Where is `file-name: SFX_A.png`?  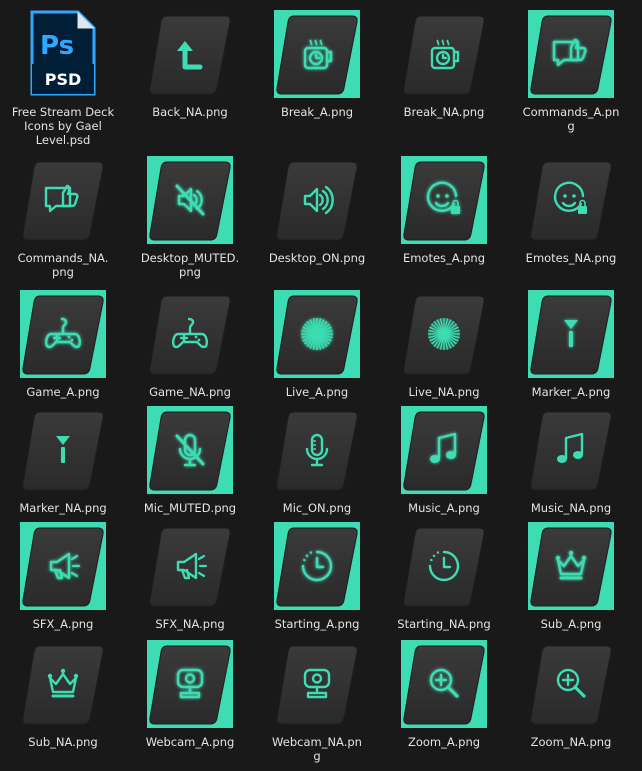
file-name: SFX_A.png is located at coordinates (63, 624).